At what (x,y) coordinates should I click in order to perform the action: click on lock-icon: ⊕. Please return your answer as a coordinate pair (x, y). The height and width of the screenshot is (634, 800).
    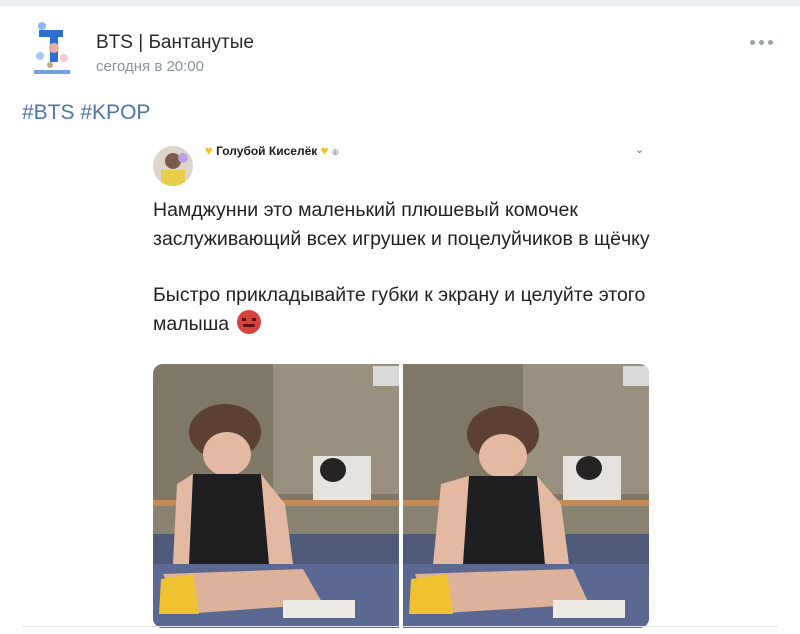
    Looking at the image, I should click on (335, 152).